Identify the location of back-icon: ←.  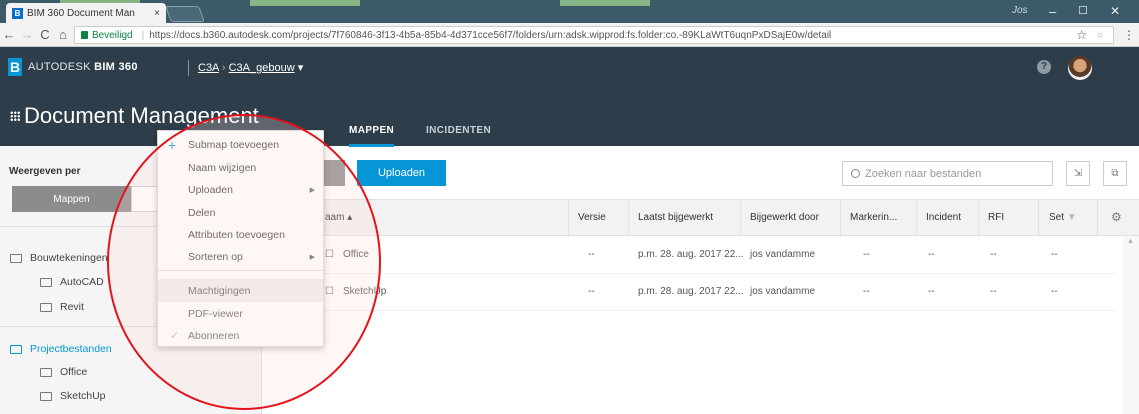
(9, 34).